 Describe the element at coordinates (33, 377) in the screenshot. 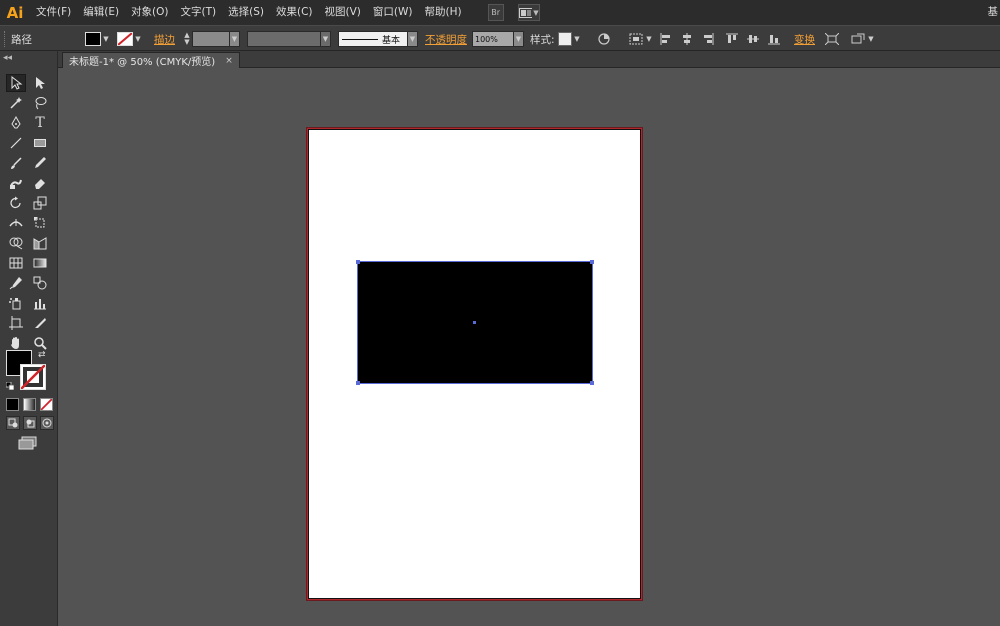

I see `stroke-color-box` at that location.